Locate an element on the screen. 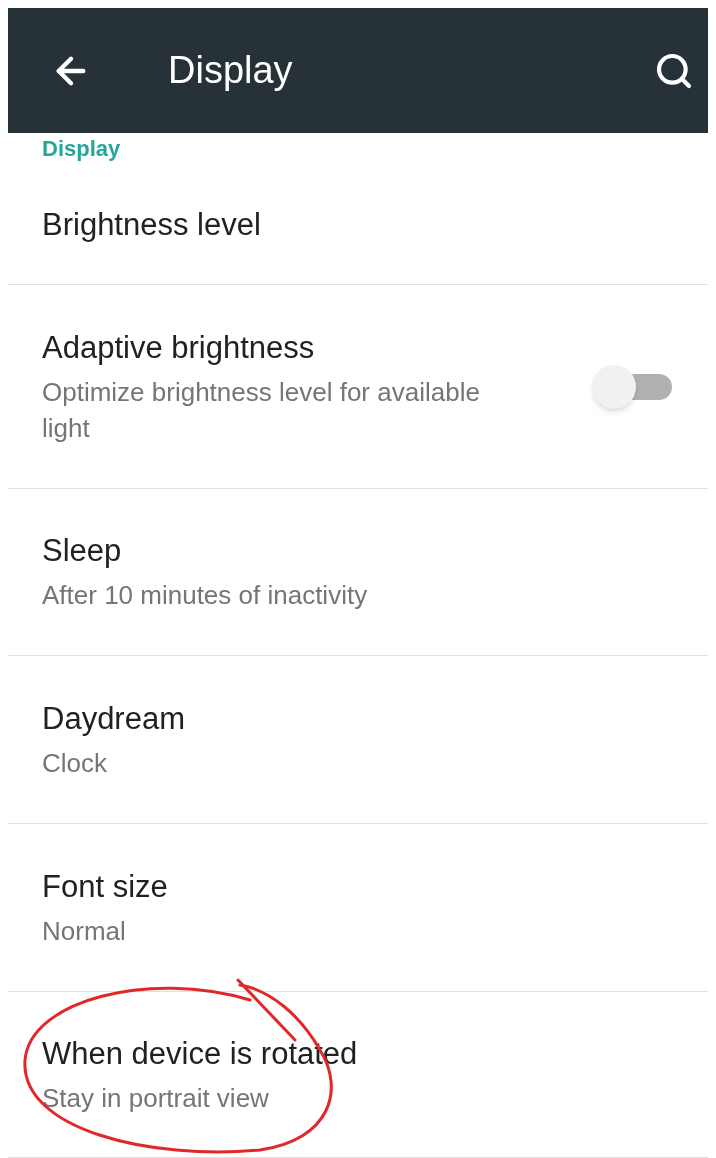 The image size is (716, 1158). toggle-switch is located at coordinates (633, 386).